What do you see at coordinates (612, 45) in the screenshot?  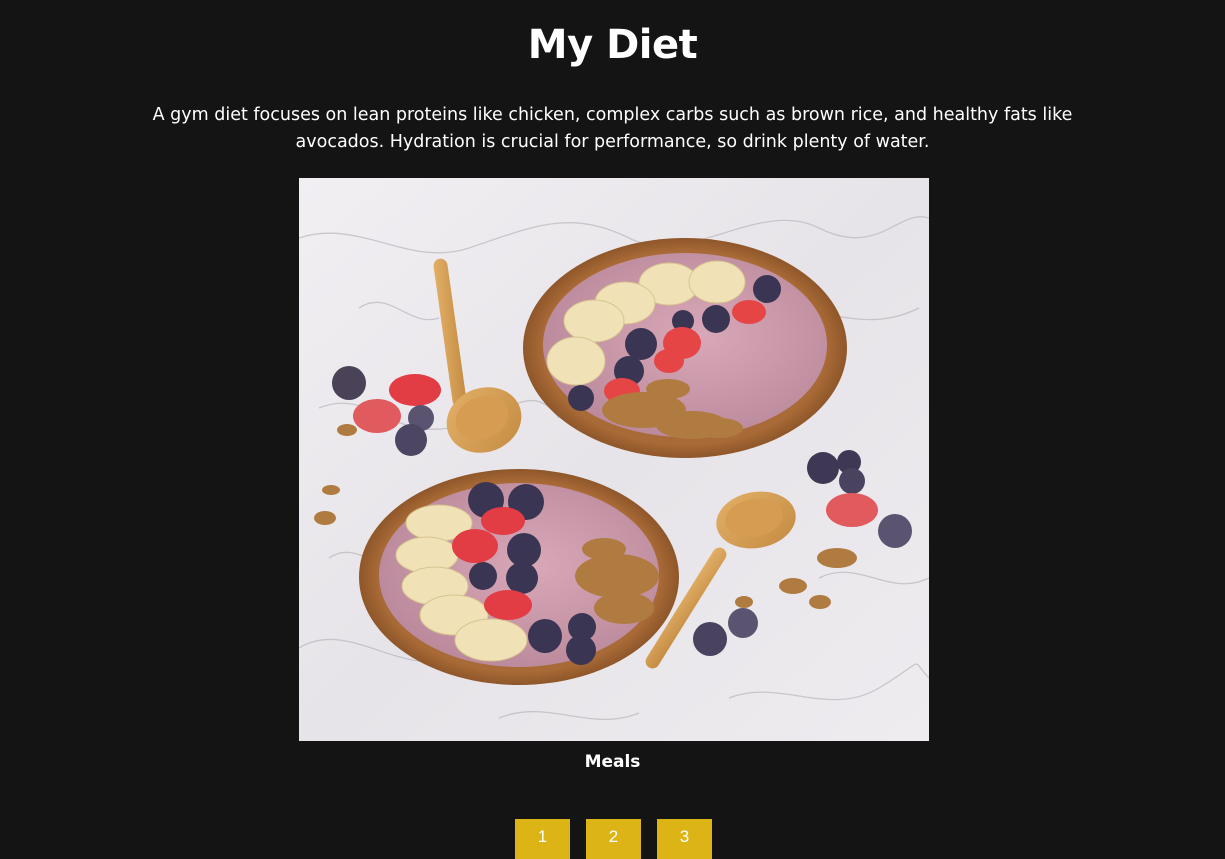 I see `page-title: My Diet` at bounding box center [612, 45].